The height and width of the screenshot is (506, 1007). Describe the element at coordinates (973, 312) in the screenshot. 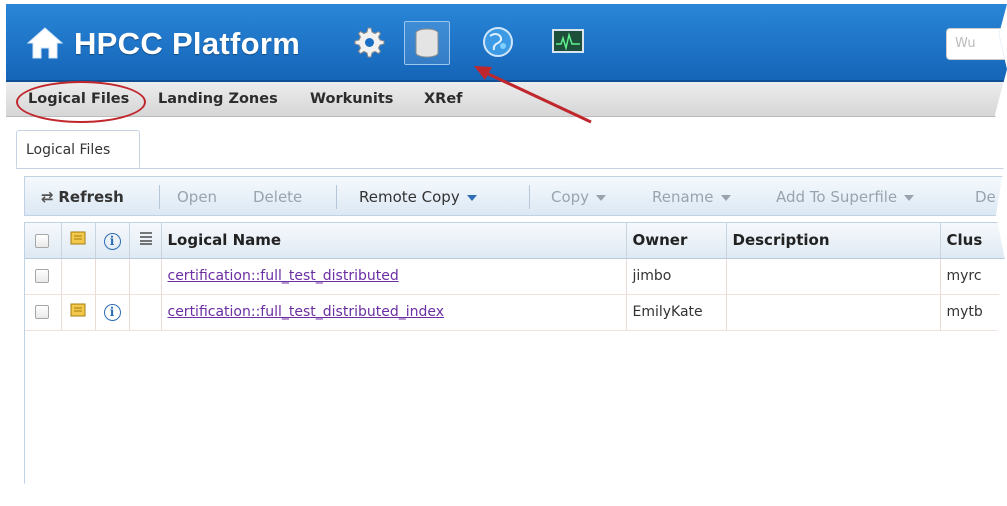

I see `cluster-cell: mytb` at that location.